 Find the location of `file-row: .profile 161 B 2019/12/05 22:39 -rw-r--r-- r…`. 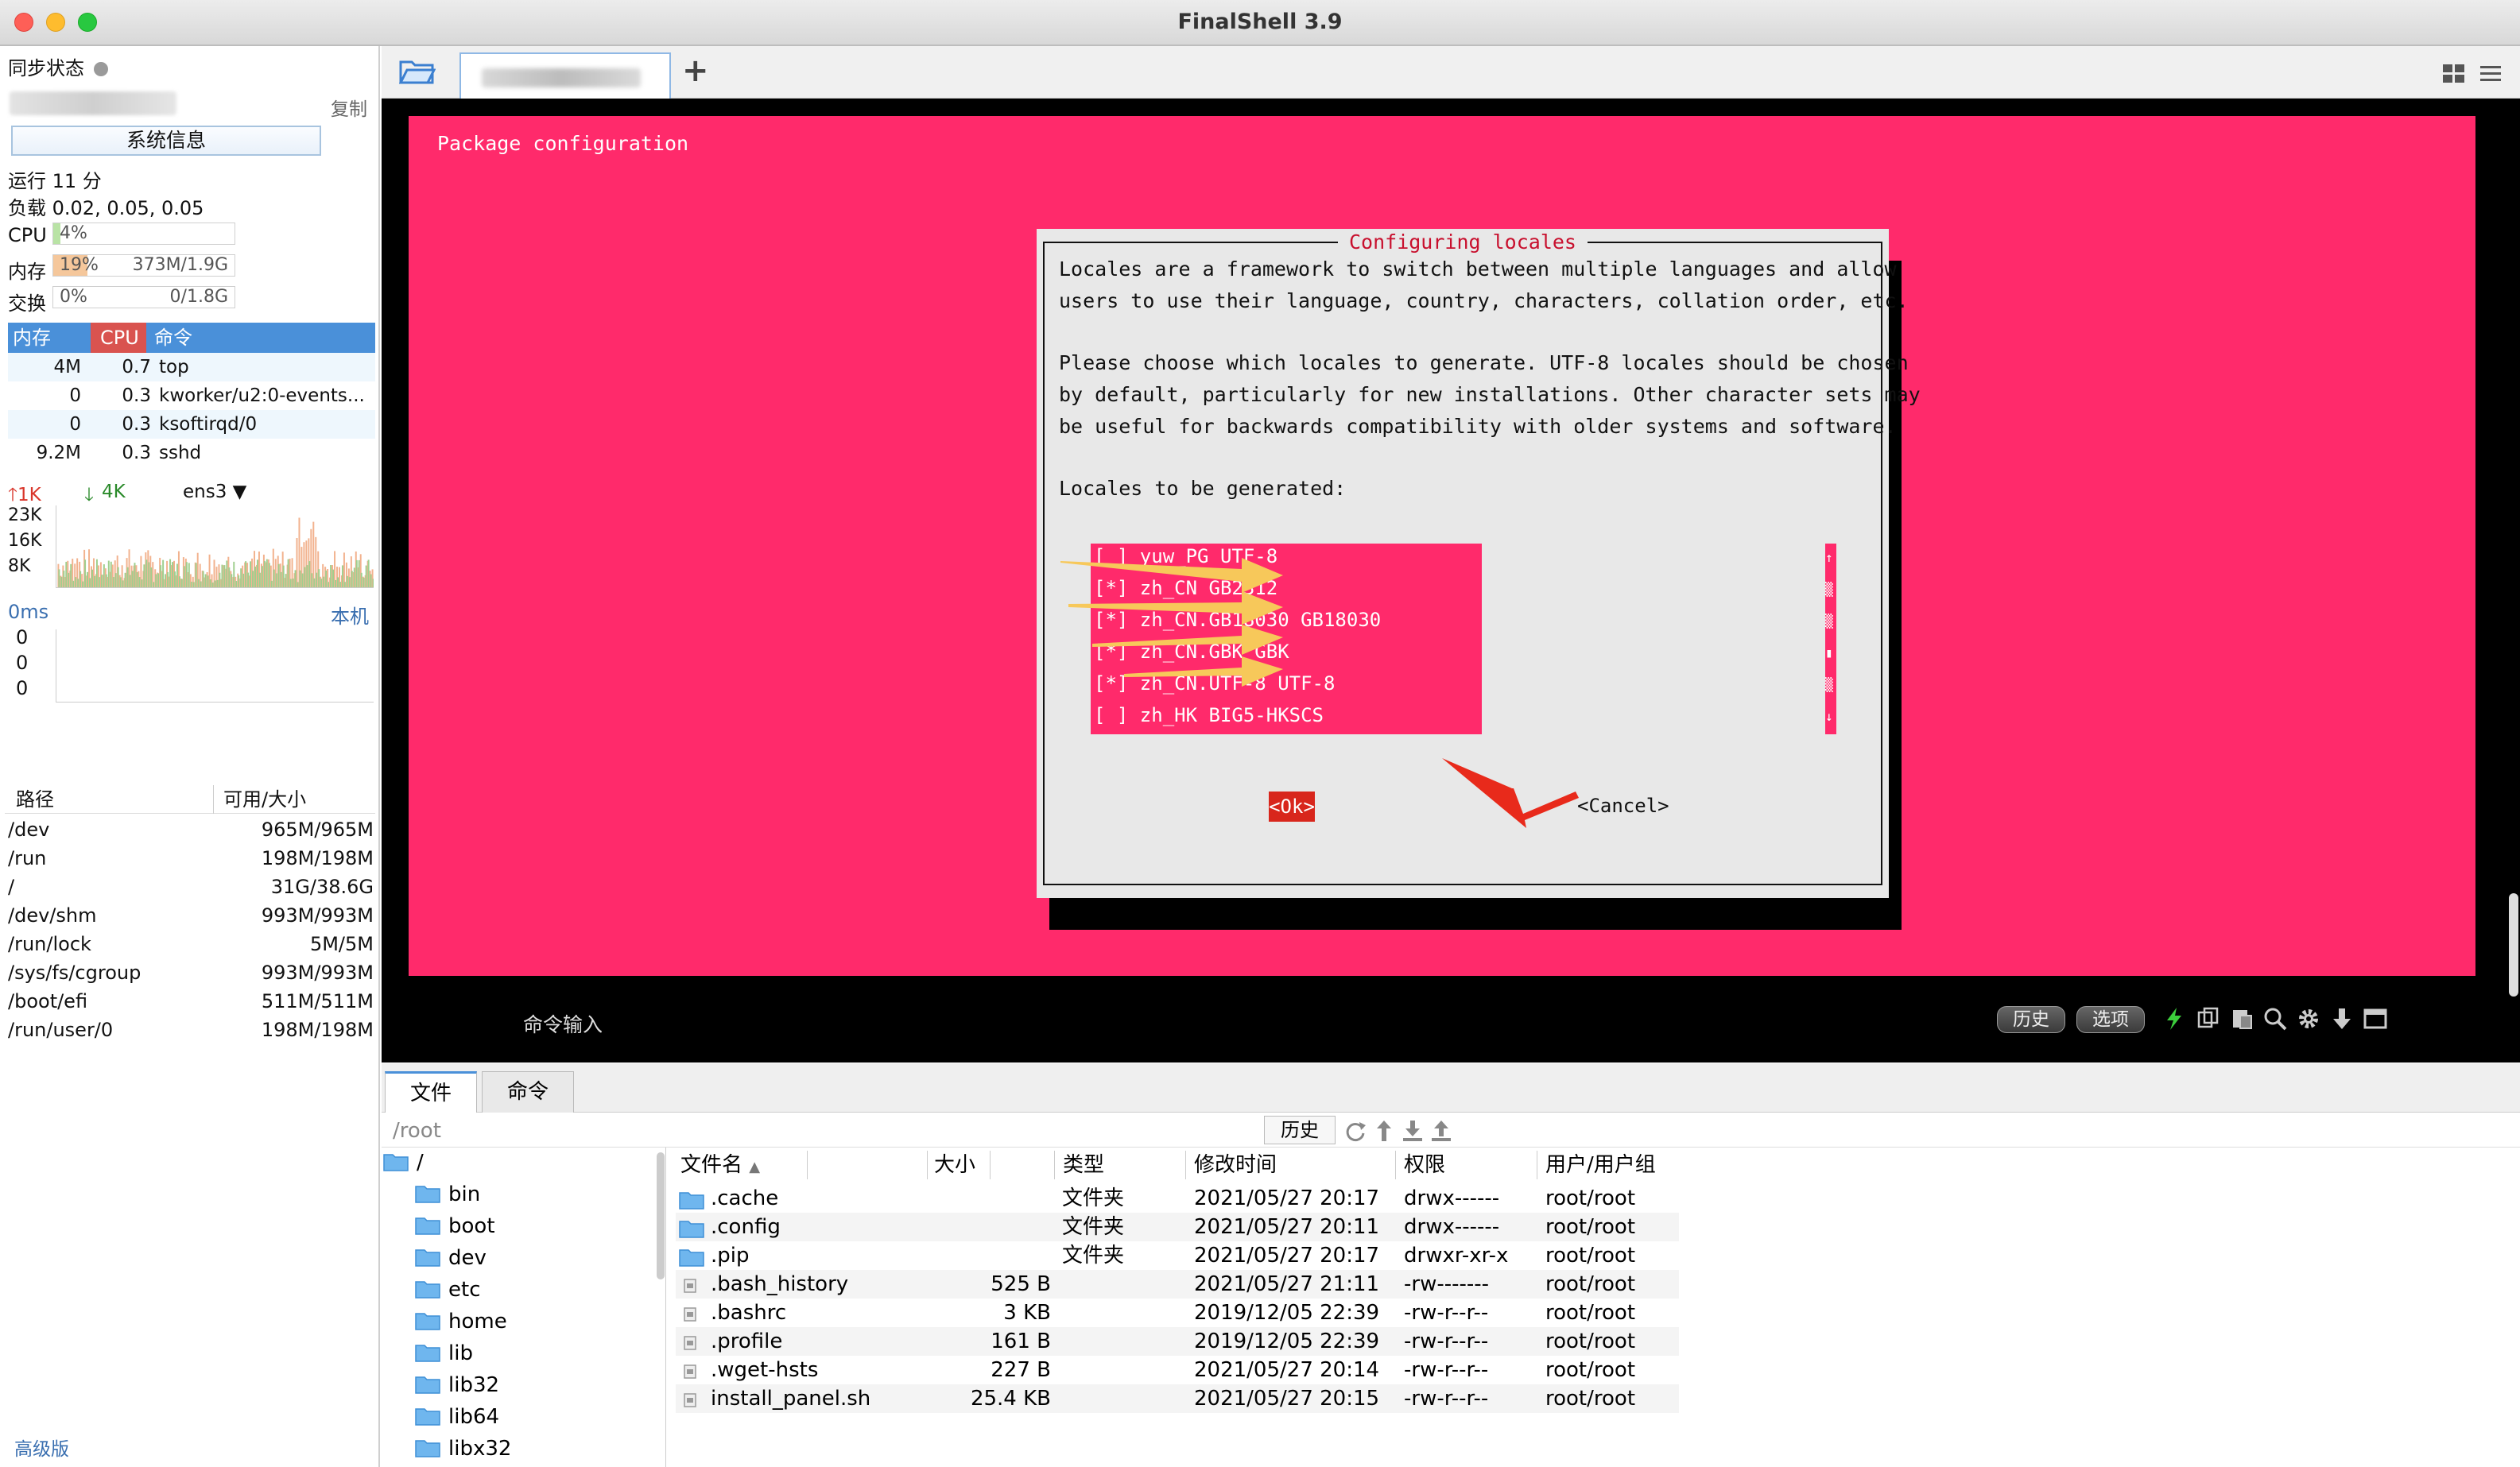

file-row: .profile 161 B 2019/12/05 22:39 -rw-r--r-- r… is located at coordinates (1177, 1342).